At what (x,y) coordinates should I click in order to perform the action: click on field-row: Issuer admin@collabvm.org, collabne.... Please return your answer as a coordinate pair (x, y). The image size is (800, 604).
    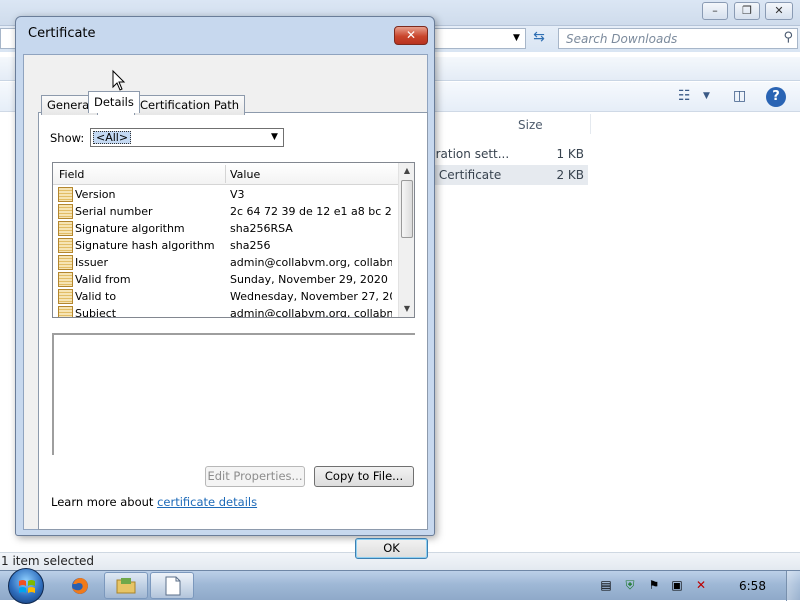
    Looking at the image, I should click on (226, 262).